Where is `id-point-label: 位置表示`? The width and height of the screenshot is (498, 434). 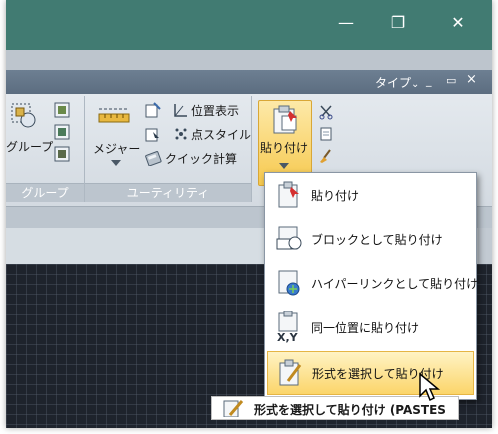 id-point-label: 位置表示 is located at coordinates (215, 110).